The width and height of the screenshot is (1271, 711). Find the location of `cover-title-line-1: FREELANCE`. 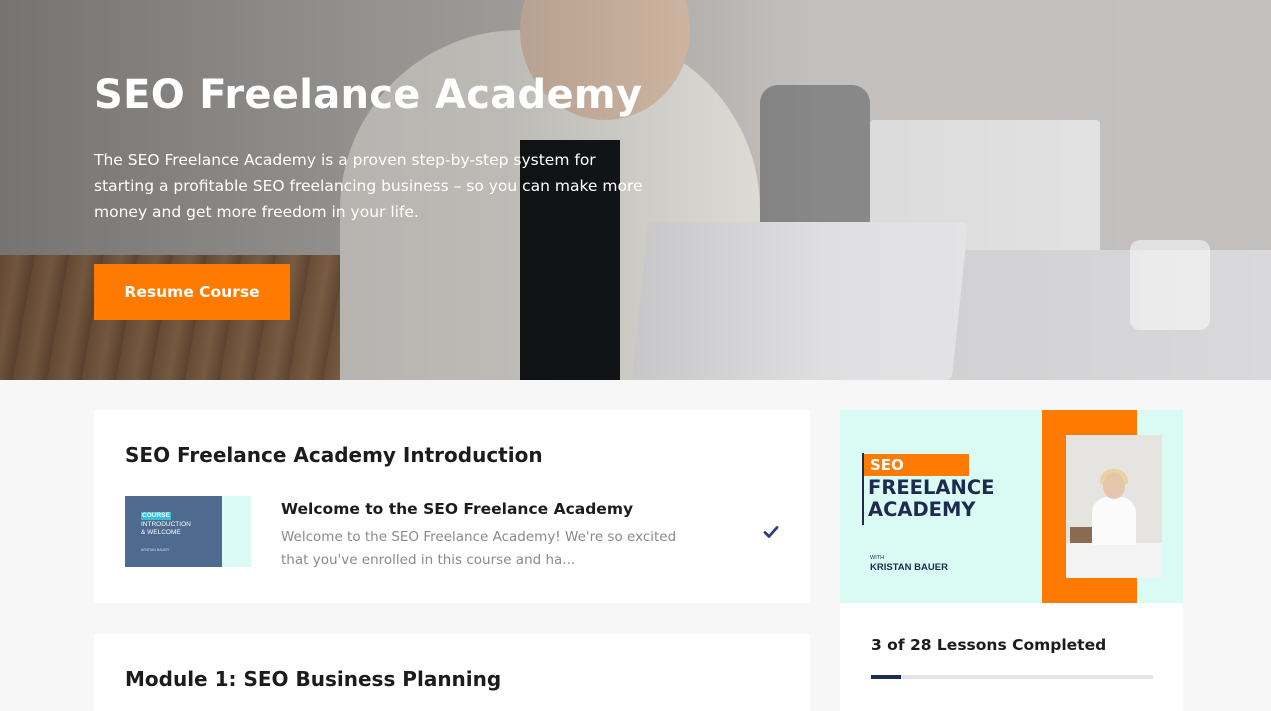

cover-title-line-1: FREELANCE is located at coordinates (931, 487).